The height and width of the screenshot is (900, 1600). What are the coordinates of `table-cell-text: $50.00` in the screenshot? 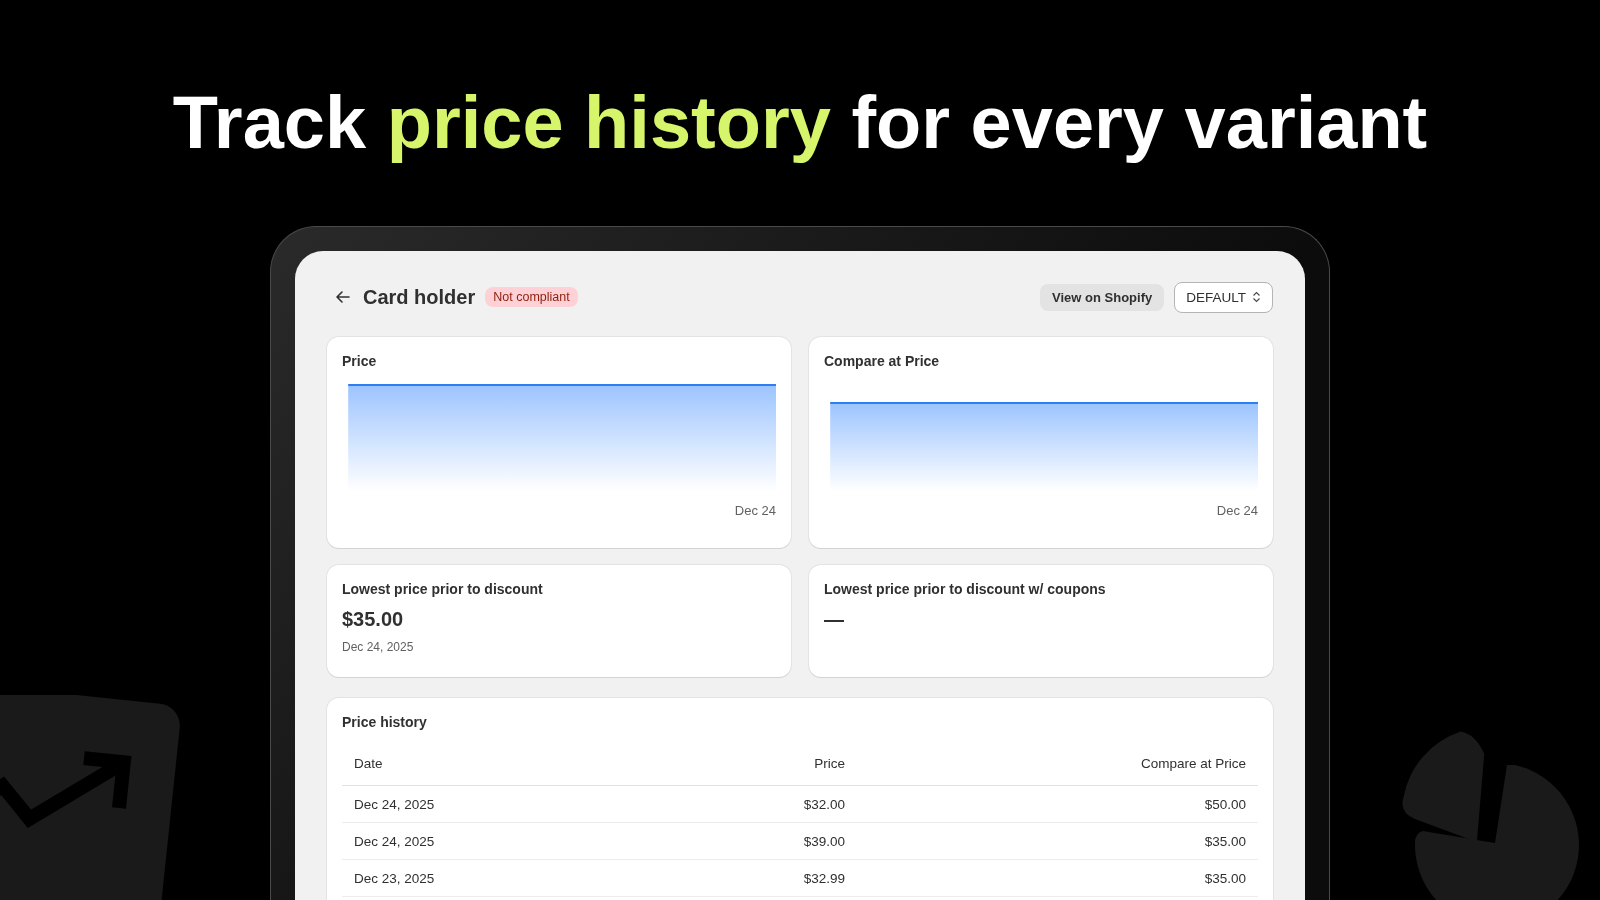 It's located at (1224, 804).